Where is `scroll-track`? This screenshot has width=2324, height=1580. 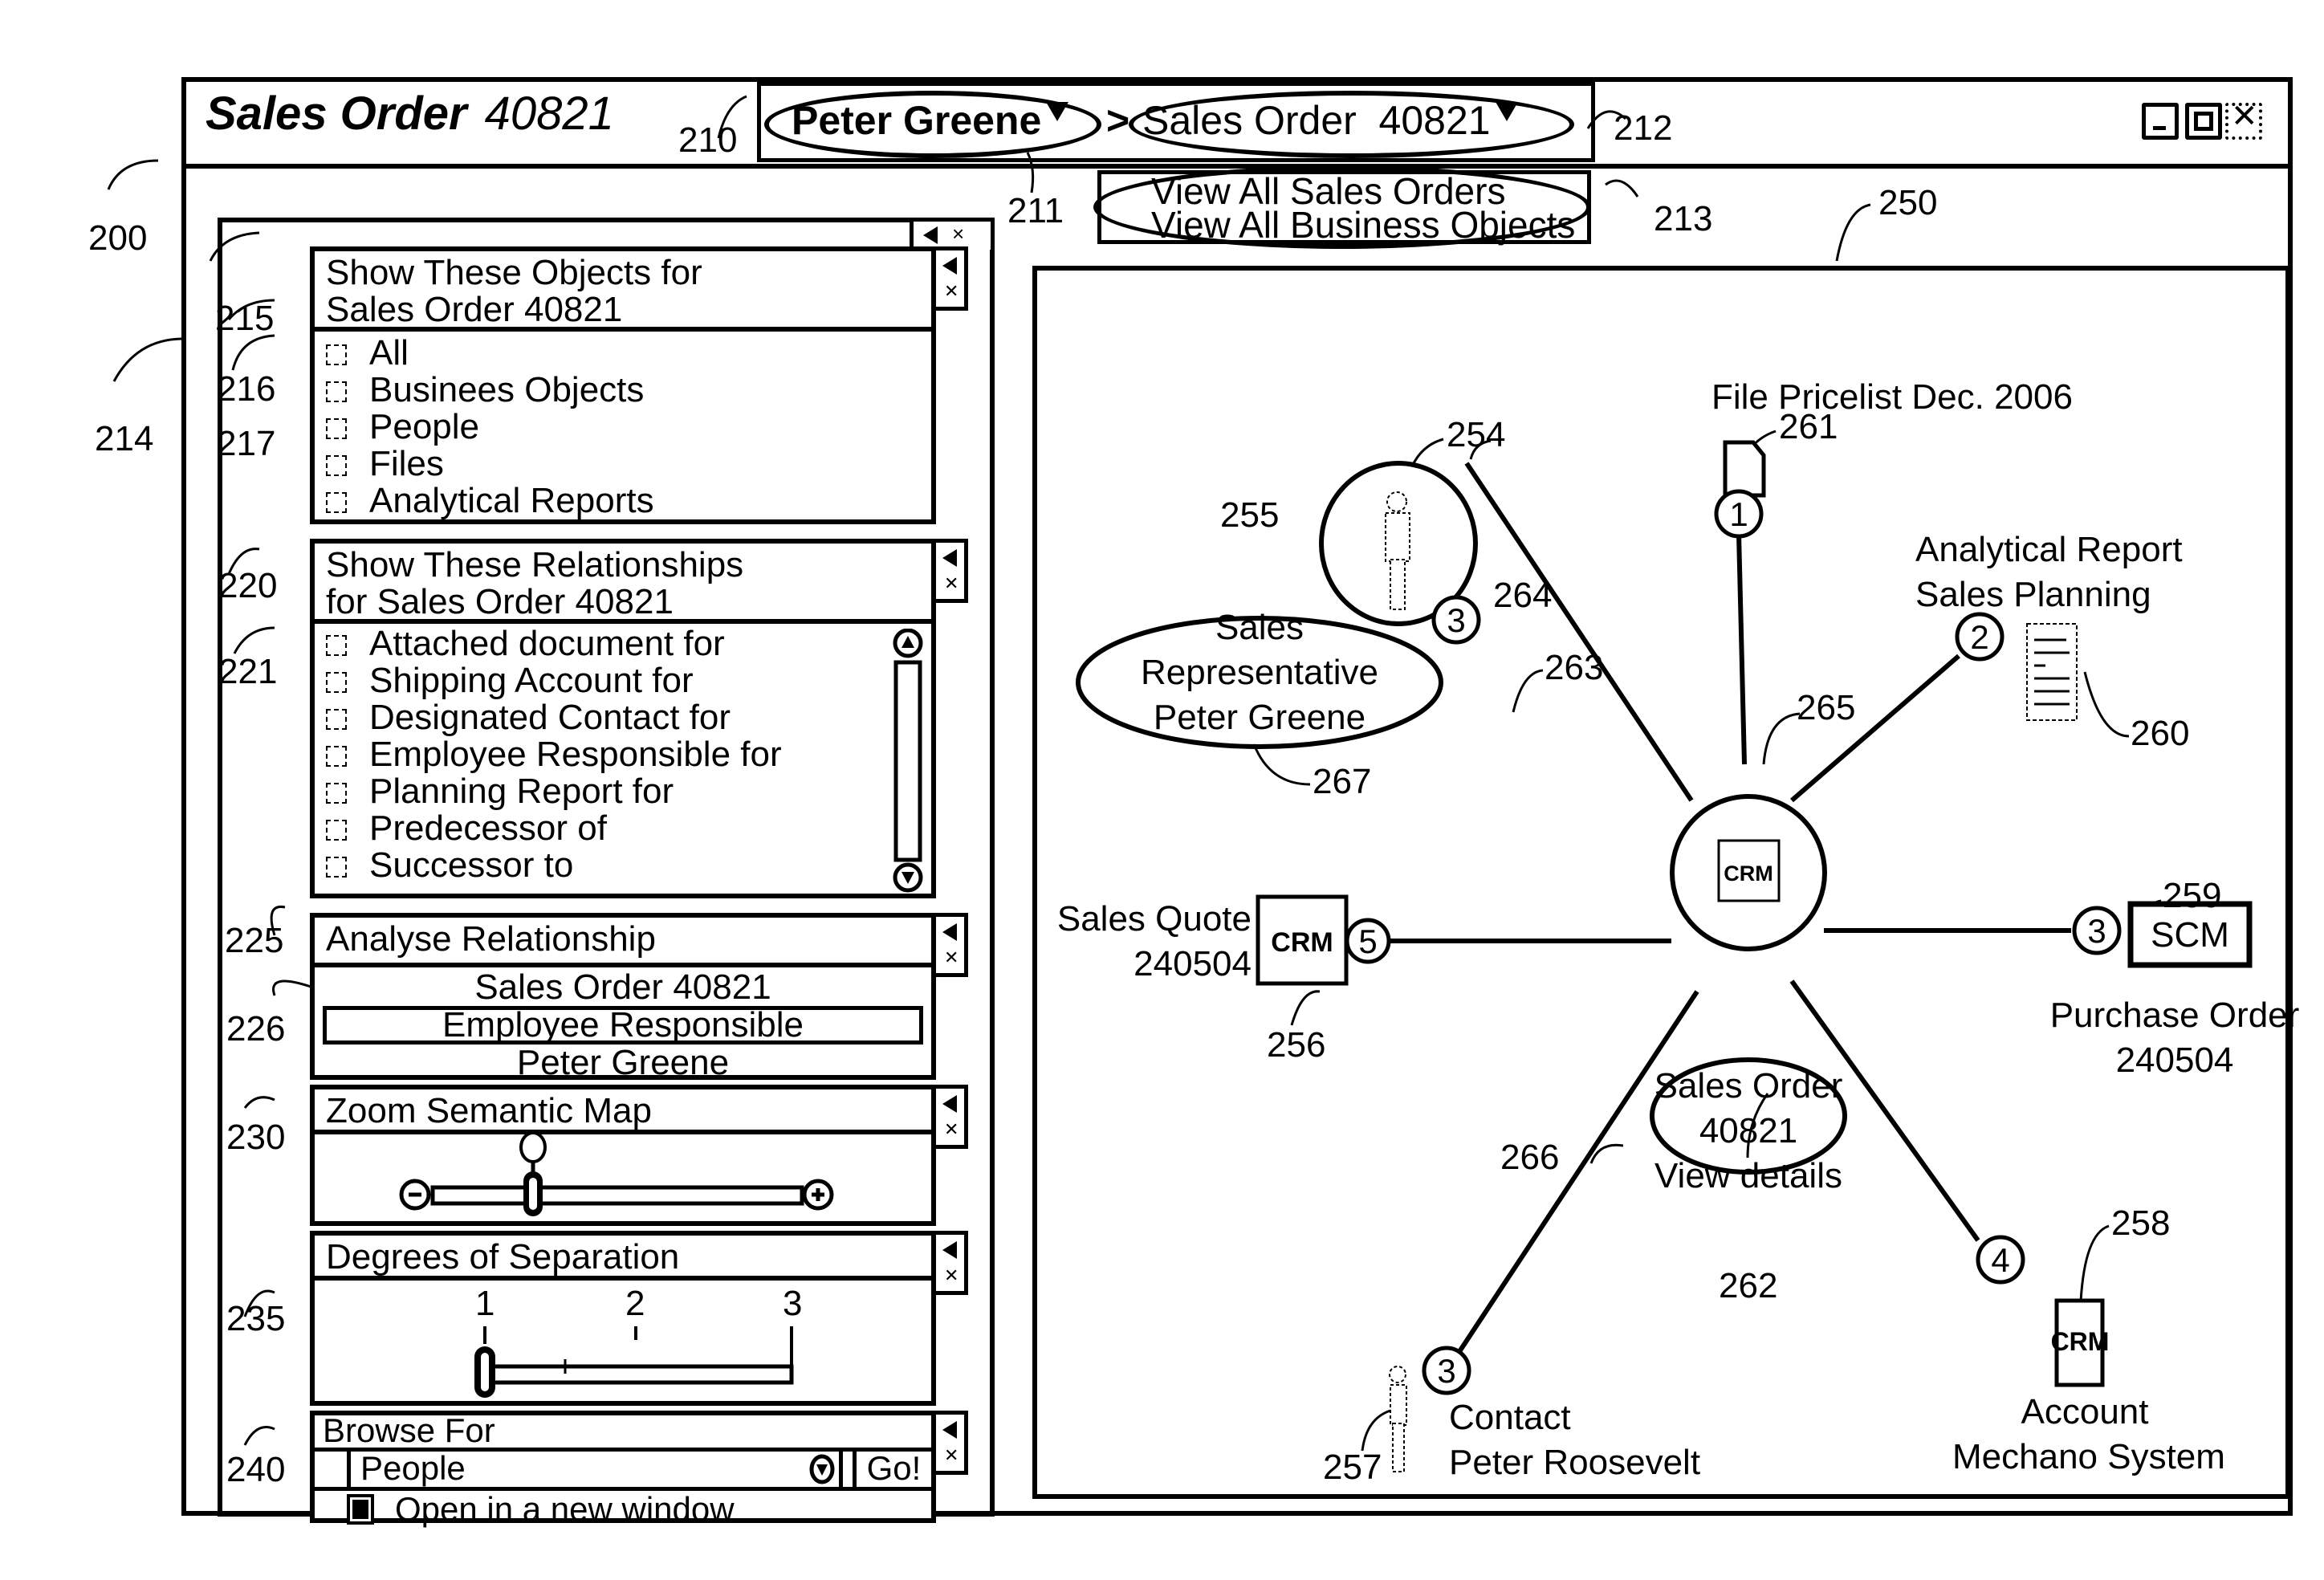
scroll-track is located at coordinates (907, 761).